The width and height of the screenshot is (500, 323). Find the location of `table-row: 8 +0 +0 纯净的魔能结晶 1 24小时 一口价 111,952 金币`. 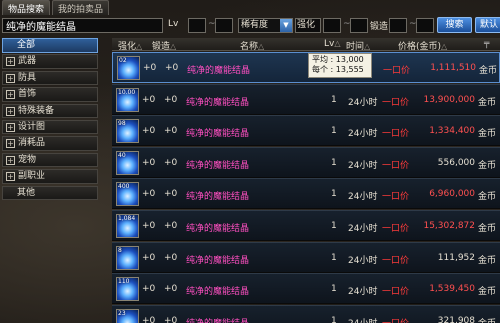

table-row: 8 +0 +0 纯净的魔能结晶 1 24小时 一口价 111,952 金币 is located at coordinates (306, 257).